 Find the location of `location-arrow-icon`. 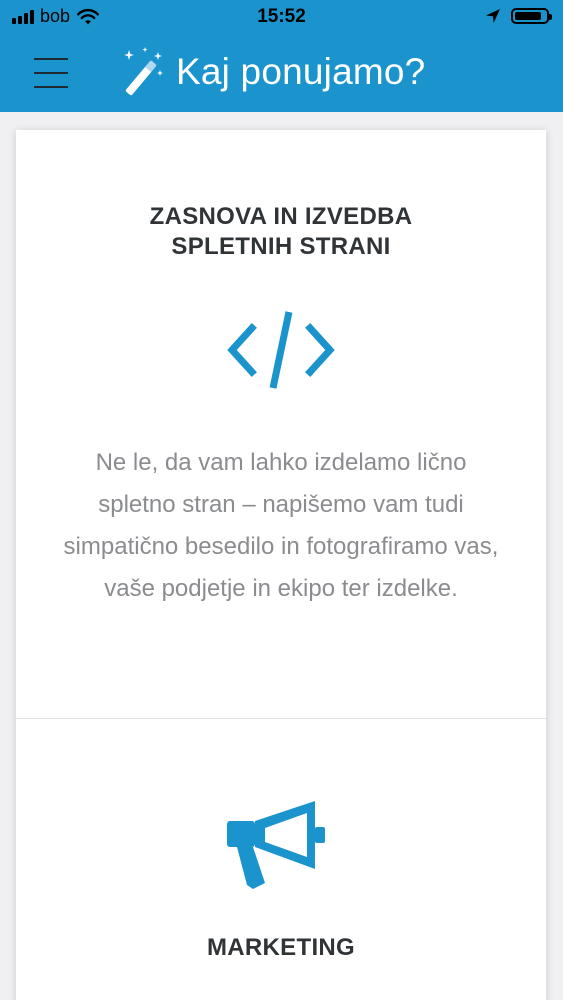

location-arrow-icon is located at coordinates (493, 16).